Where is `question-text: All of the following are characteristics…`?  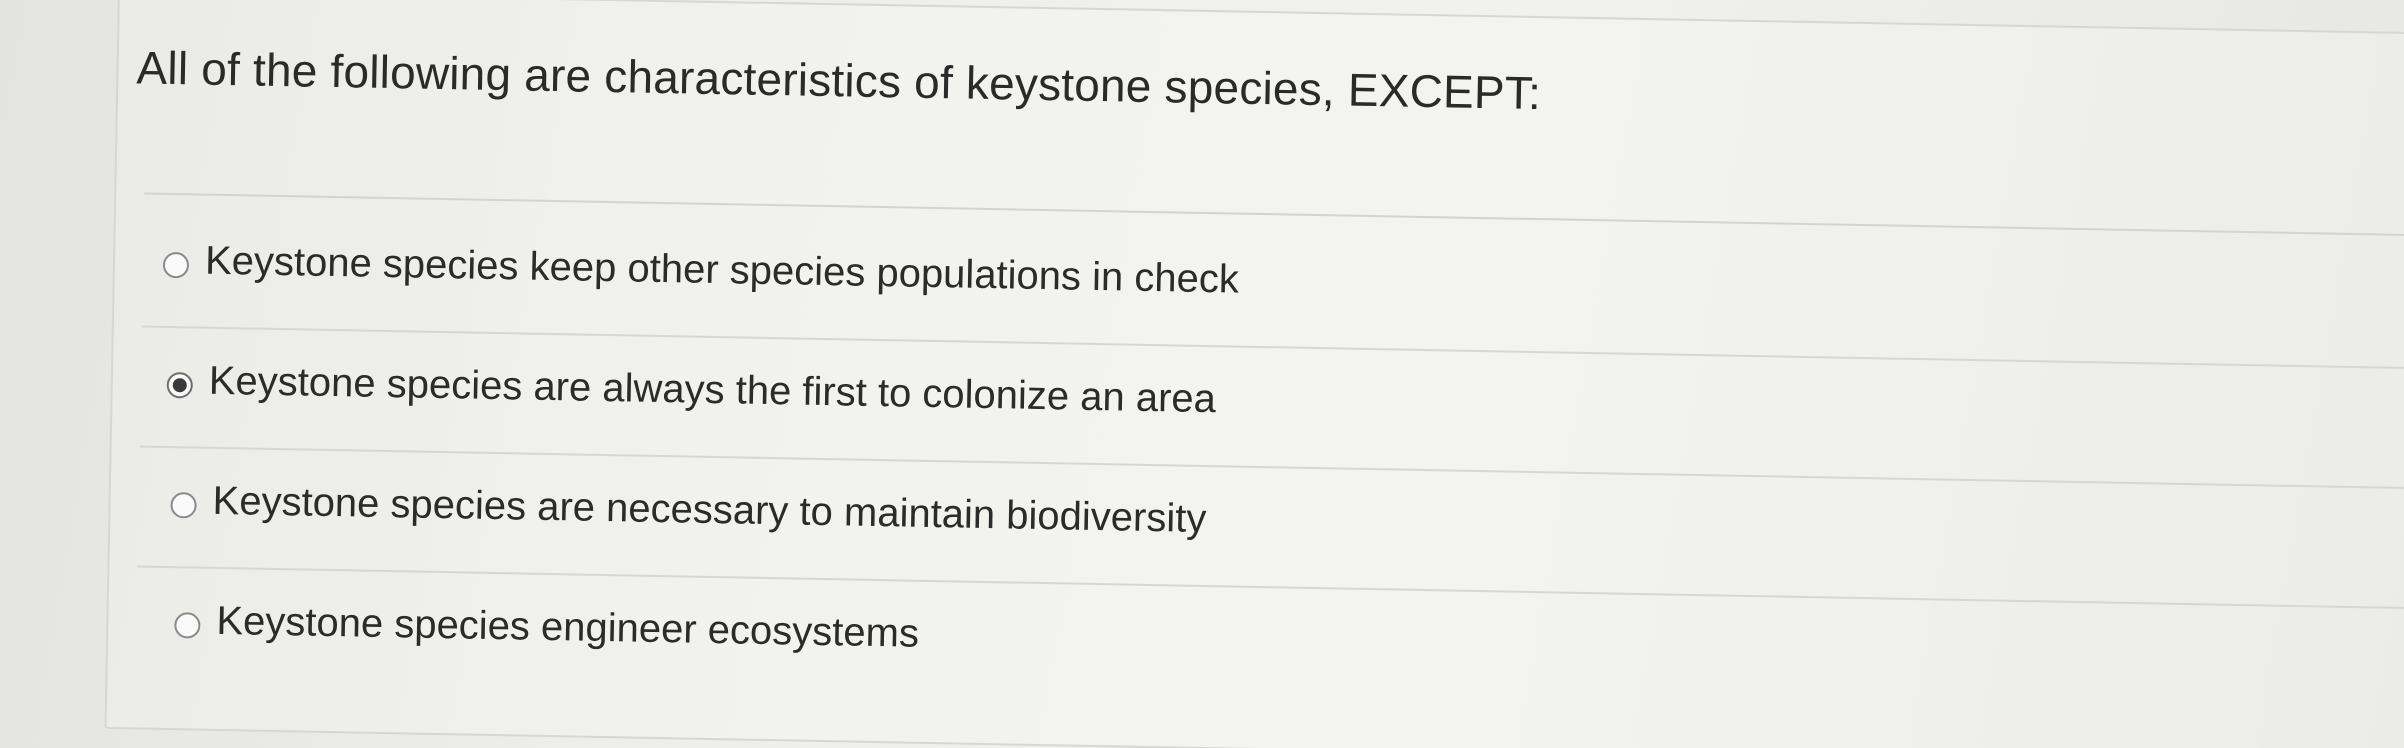 question-text: All of the following are characteristics… is located at coordinates (839, 80).